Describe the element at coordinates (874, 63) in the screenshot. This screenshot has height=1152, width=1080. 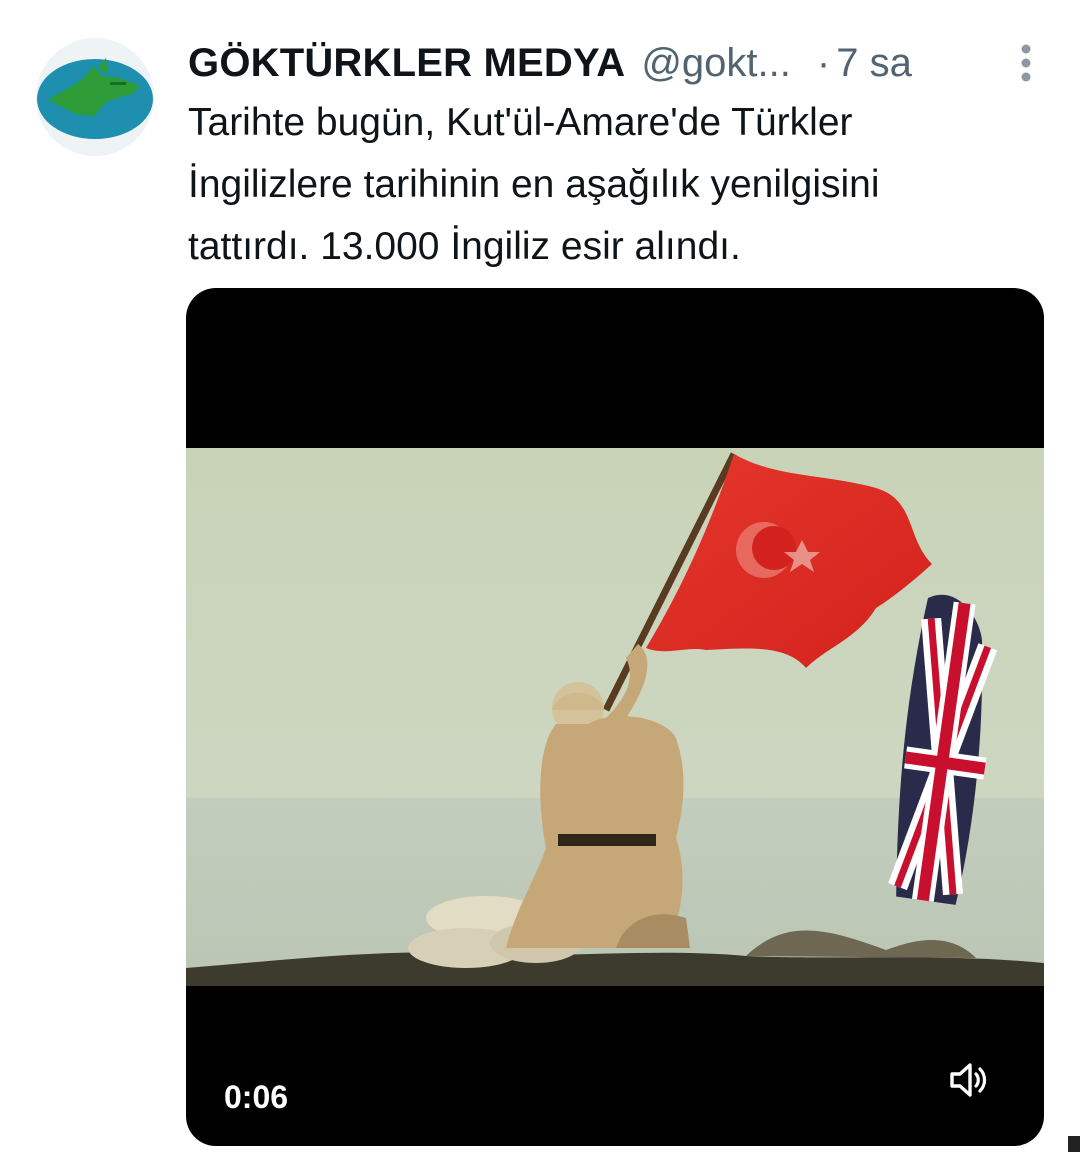
I see `tweet-timestamp: 7 sa` at that location.